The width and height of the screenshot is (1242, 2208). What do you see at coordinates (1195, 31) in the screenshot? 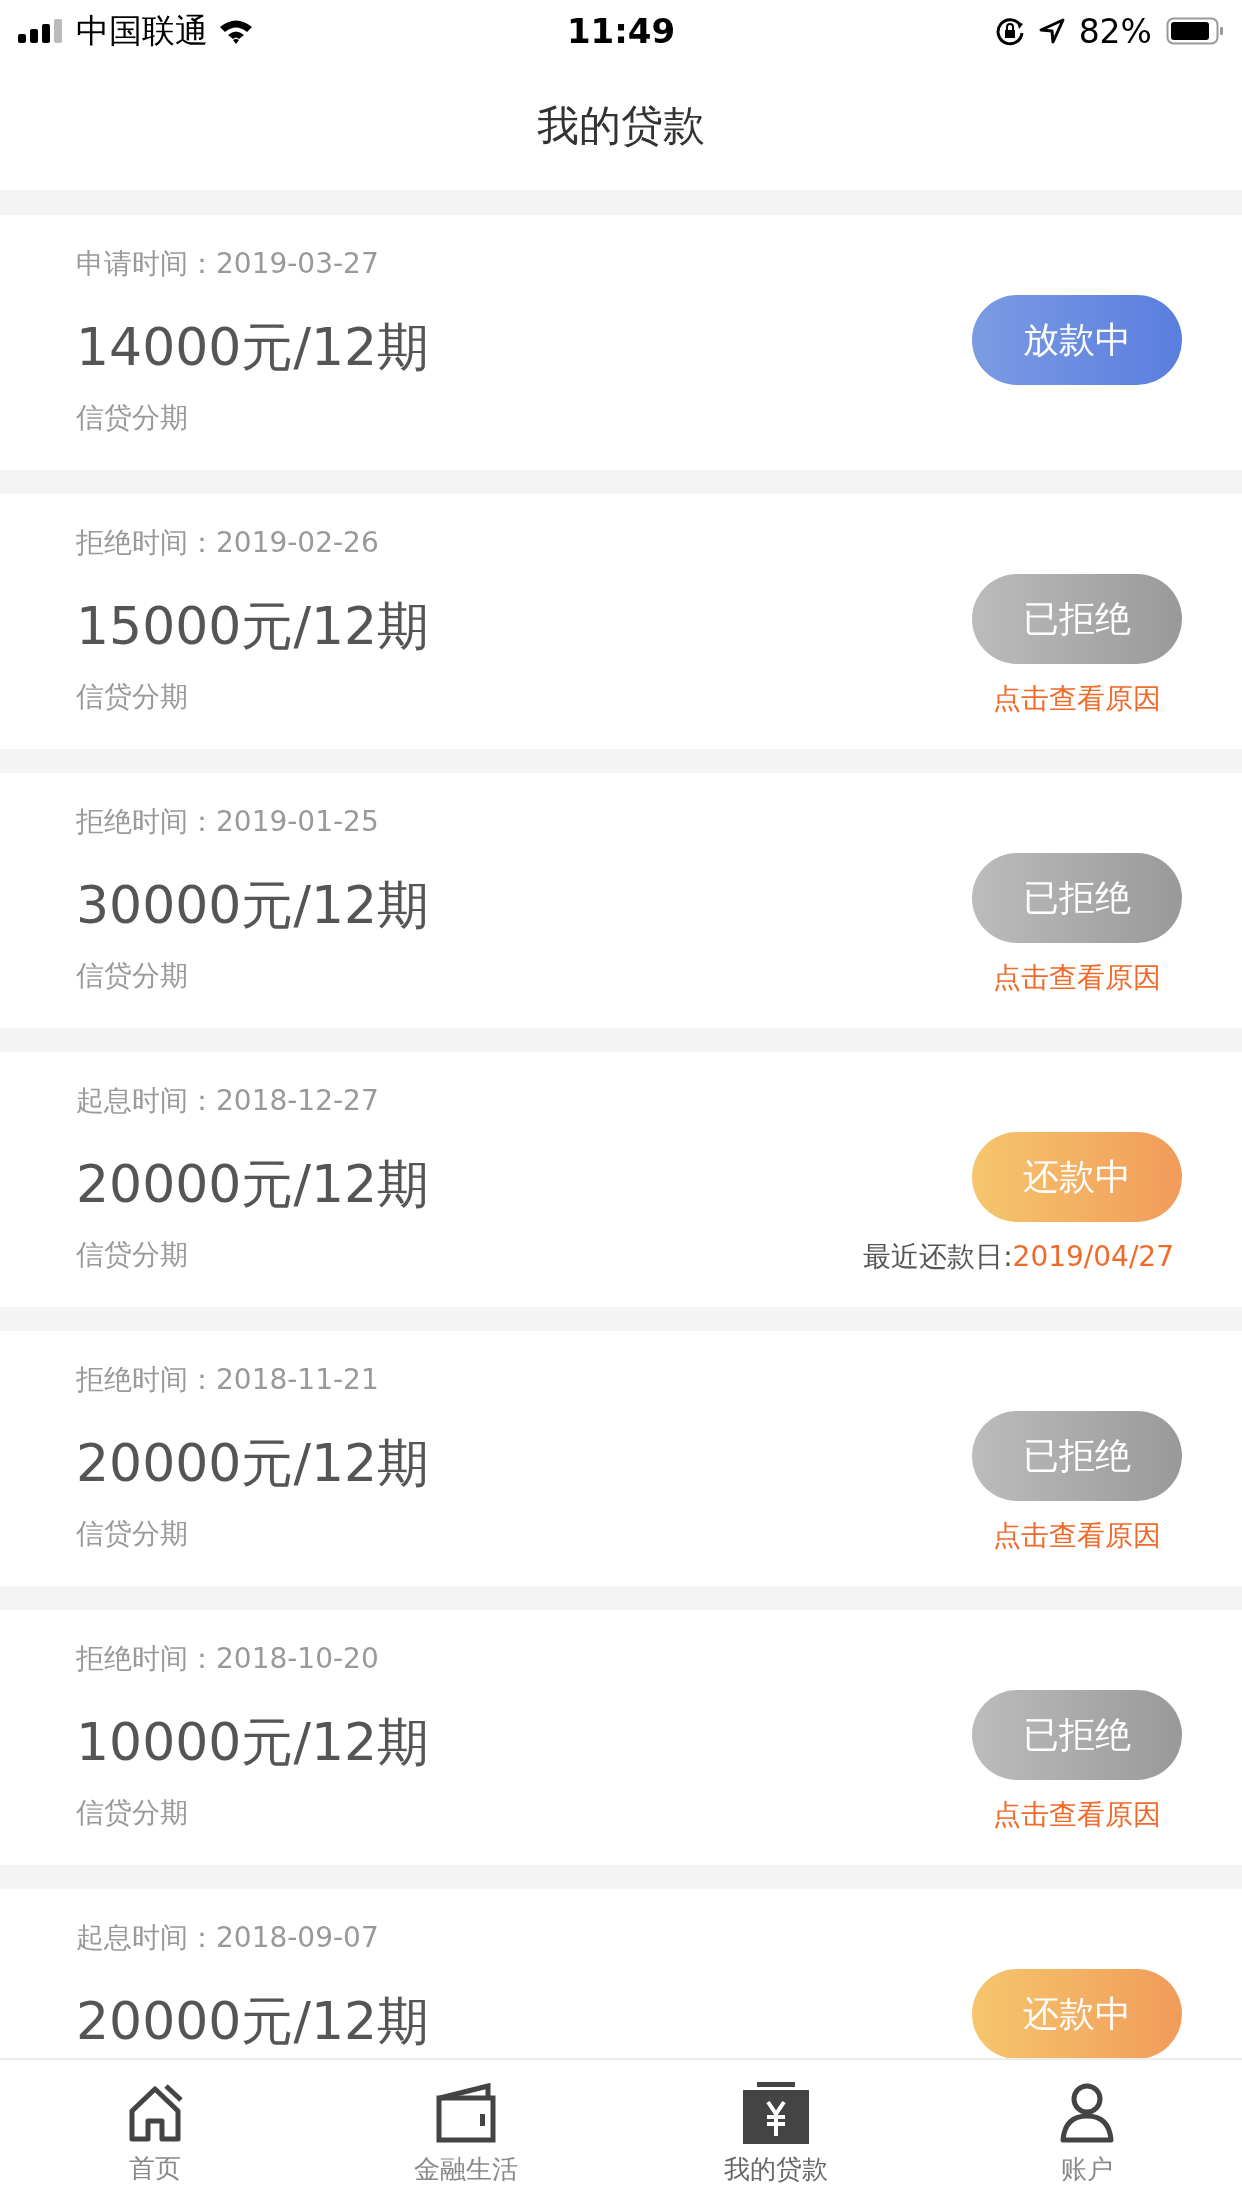
I see `battery-icon` at bounding box center [1195, 31].